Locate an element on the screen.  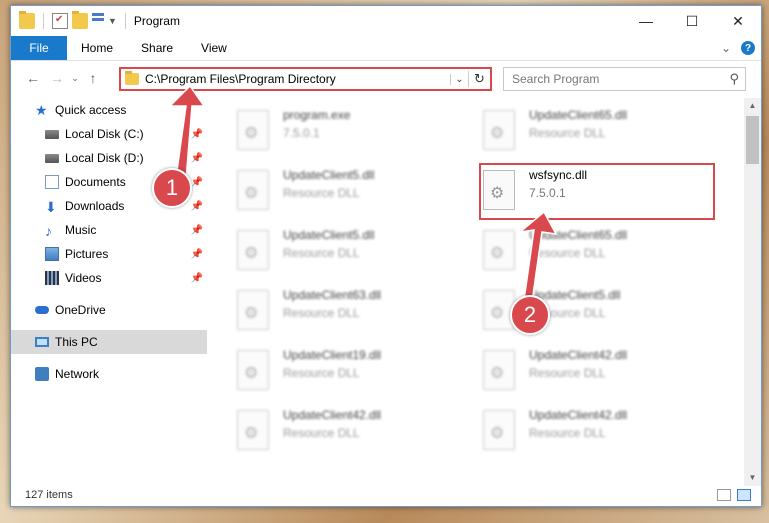
window-controls: — ☐ ✕ is located at coordinates (692, 21).